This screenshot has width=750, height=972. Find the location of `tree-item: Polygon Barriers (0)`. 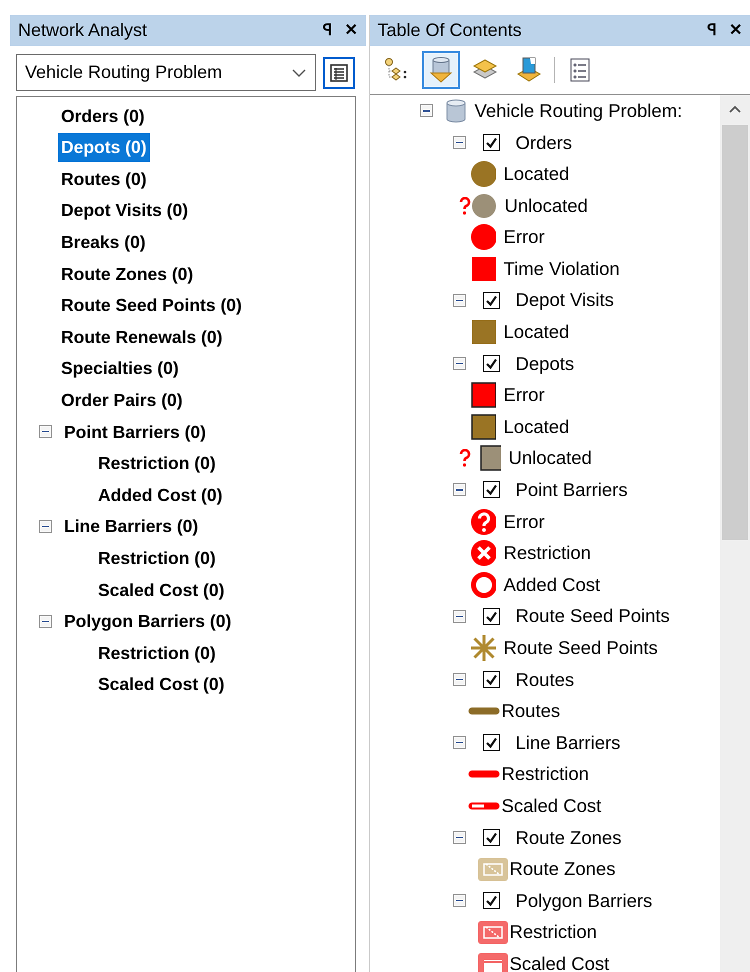

tree-item: Polygon Barriers (0) is located at coordinates (147, 621).